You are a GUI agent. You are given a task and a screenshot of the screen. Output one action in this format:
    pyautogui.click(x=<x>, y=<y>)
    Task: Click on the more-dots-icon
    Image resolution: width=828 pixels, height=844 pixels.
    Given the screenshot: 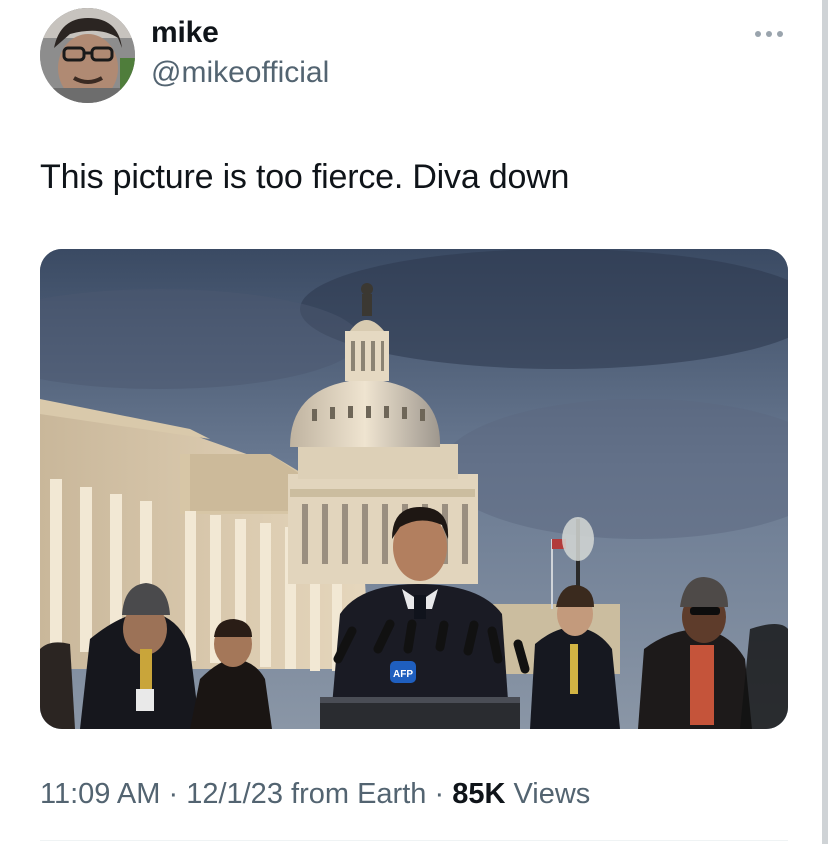 What is the action you would take?
    pyautogui.click(x=769, y=34)
    